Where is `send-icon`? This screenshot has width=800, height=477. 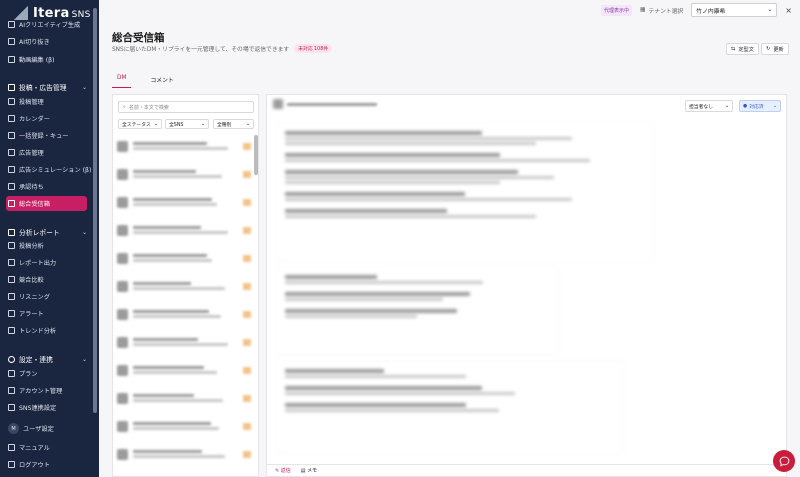
send-icon is located at coordinates (11, 87).